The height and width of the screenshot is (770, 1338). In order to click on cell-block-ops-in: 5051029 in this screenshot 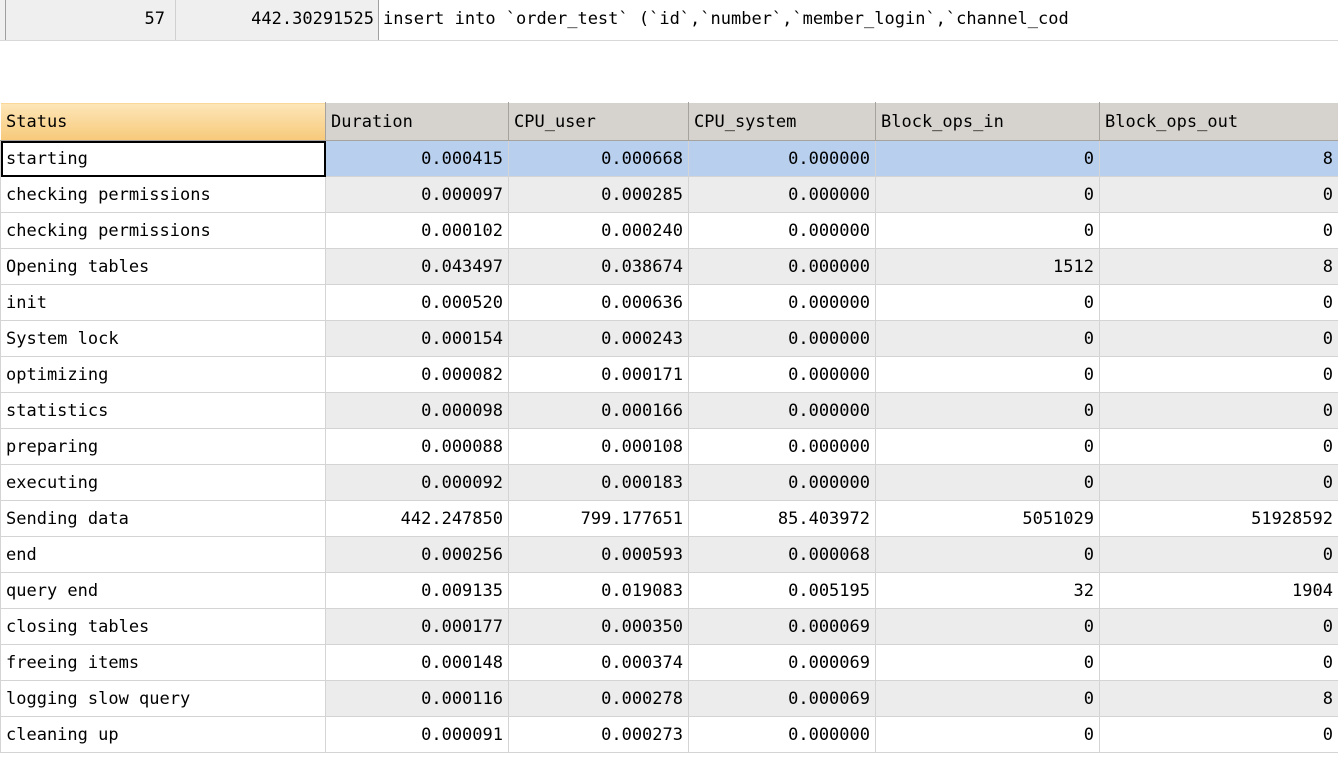, I will do `click(987, 518)`.